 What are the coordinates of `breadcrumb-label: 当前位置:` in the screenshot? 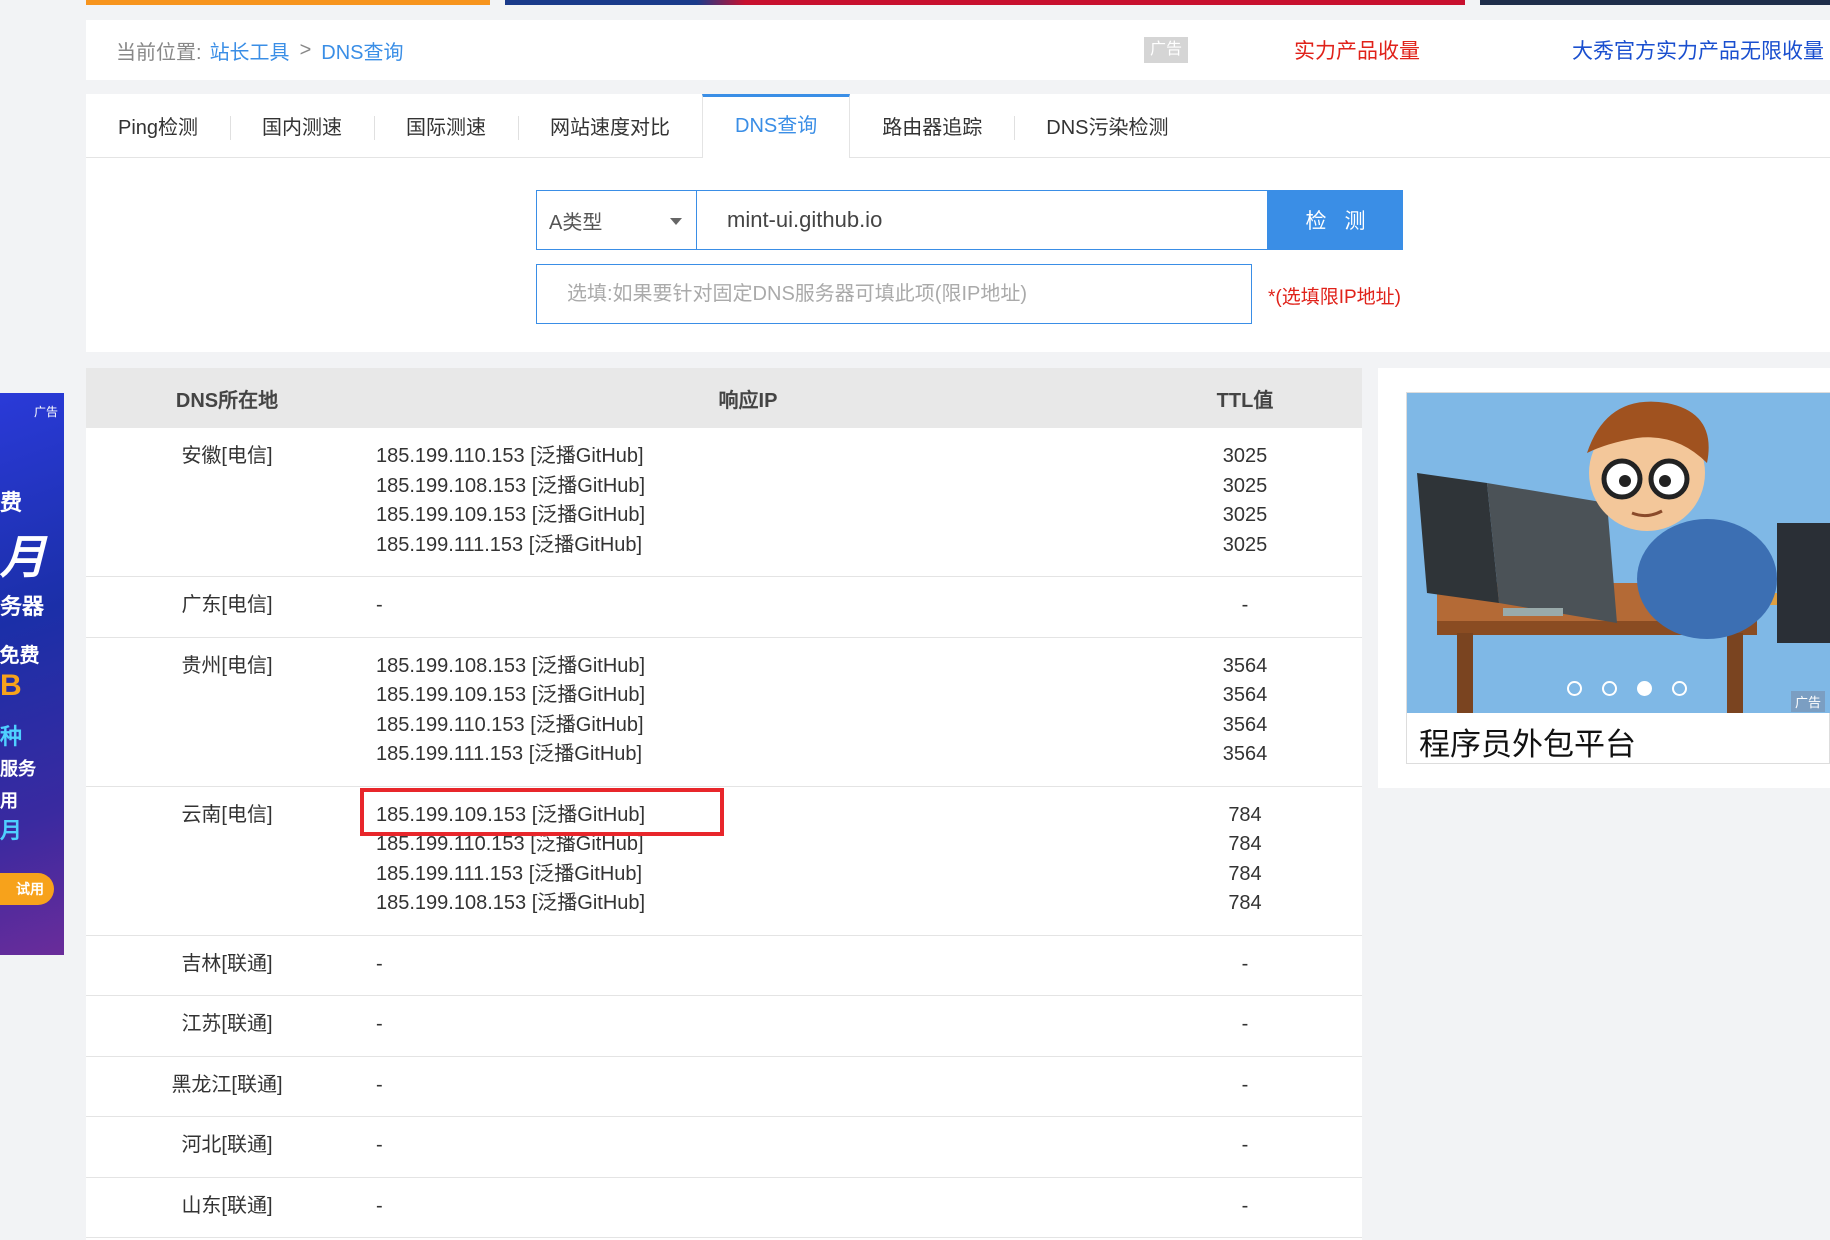 It's located at (159, 52).